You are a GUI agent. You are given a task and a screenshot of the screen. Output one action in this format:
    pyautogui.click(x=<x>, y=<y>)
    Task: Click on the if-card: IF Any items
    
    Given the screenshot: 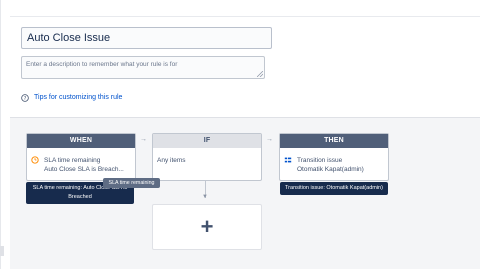 What is the action you would take?
    pyautogui.click(x=207, y=157)
    